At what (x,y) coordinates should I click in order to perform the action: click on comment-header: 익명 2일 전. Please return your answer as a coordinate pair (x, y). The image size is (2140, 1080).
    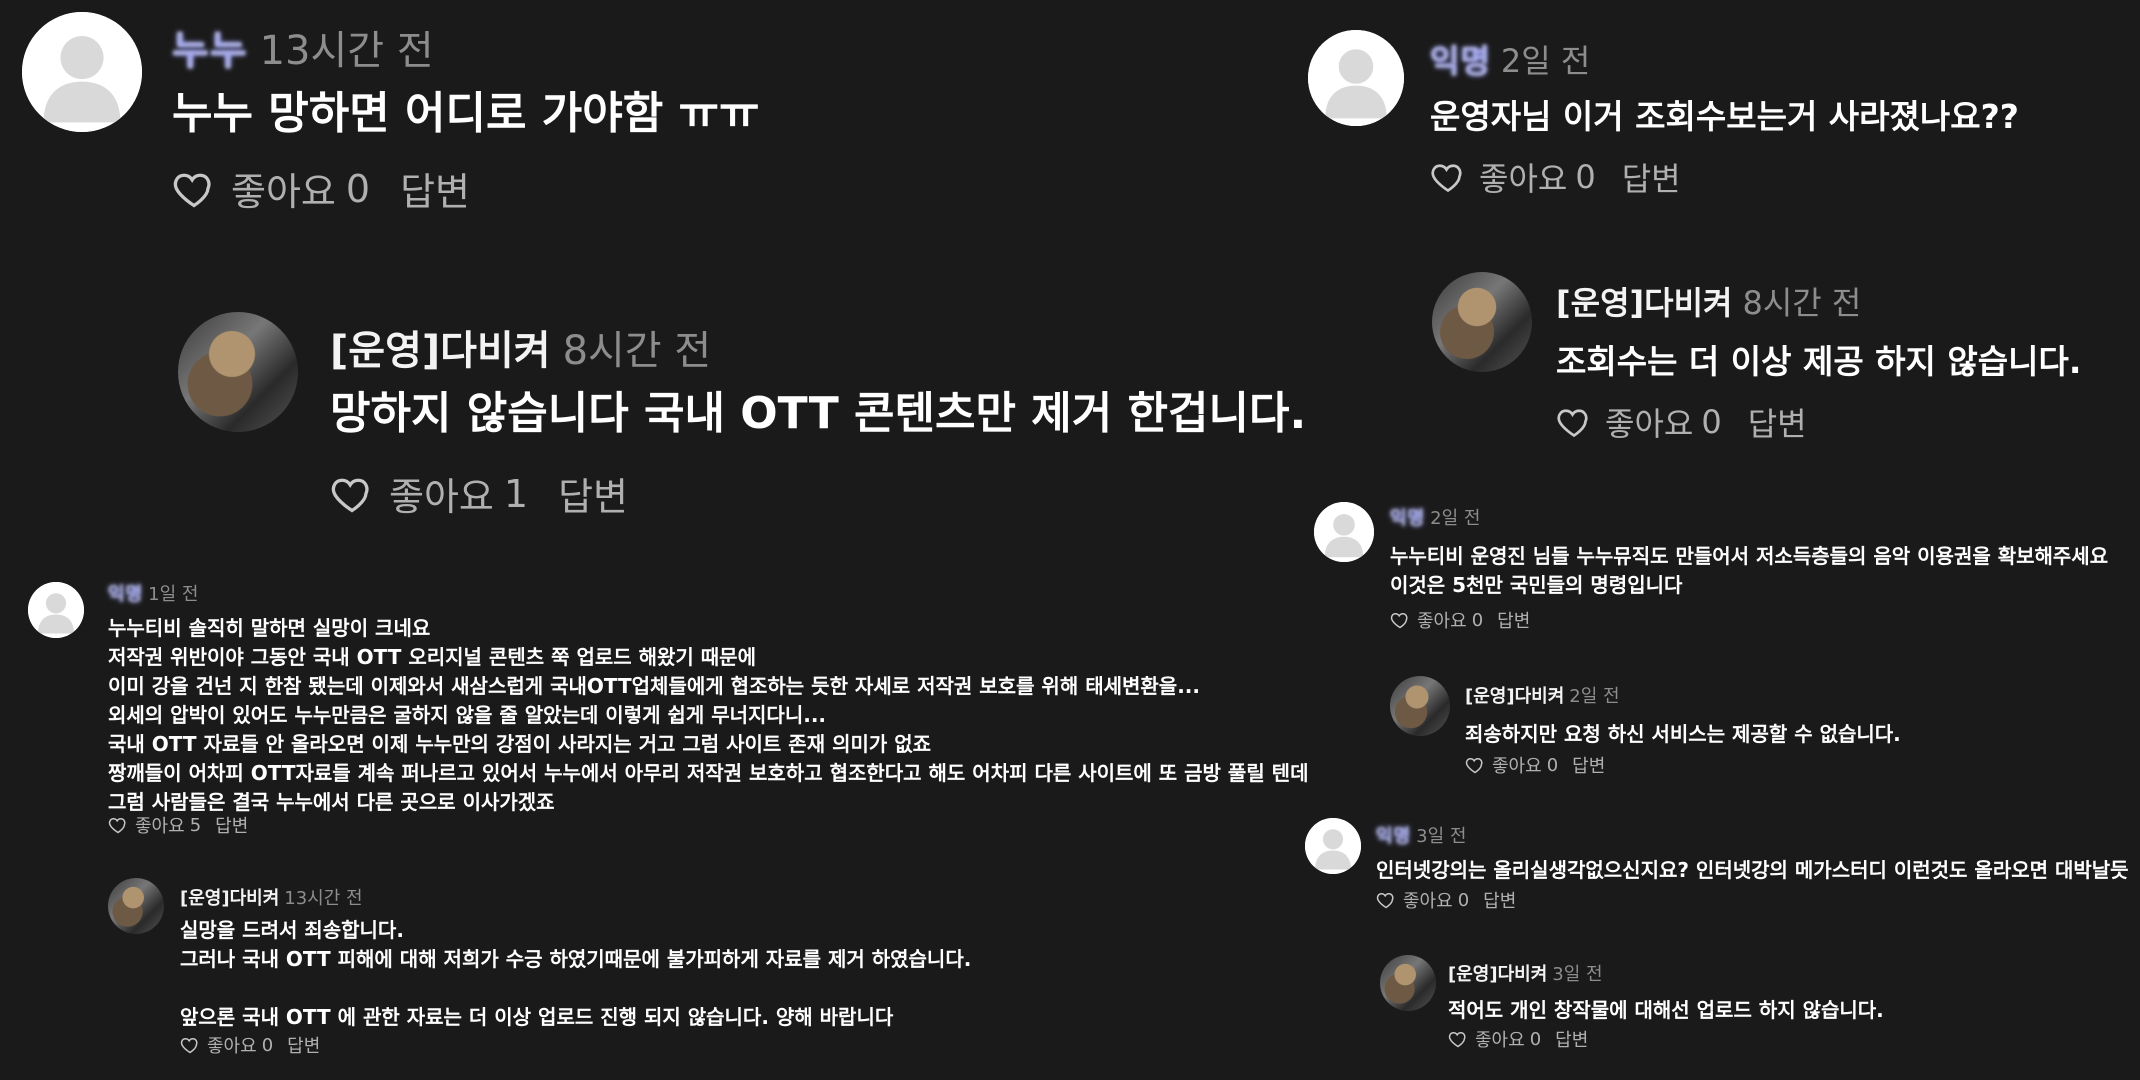
    Looking at the image, I should click on (1510, 59).